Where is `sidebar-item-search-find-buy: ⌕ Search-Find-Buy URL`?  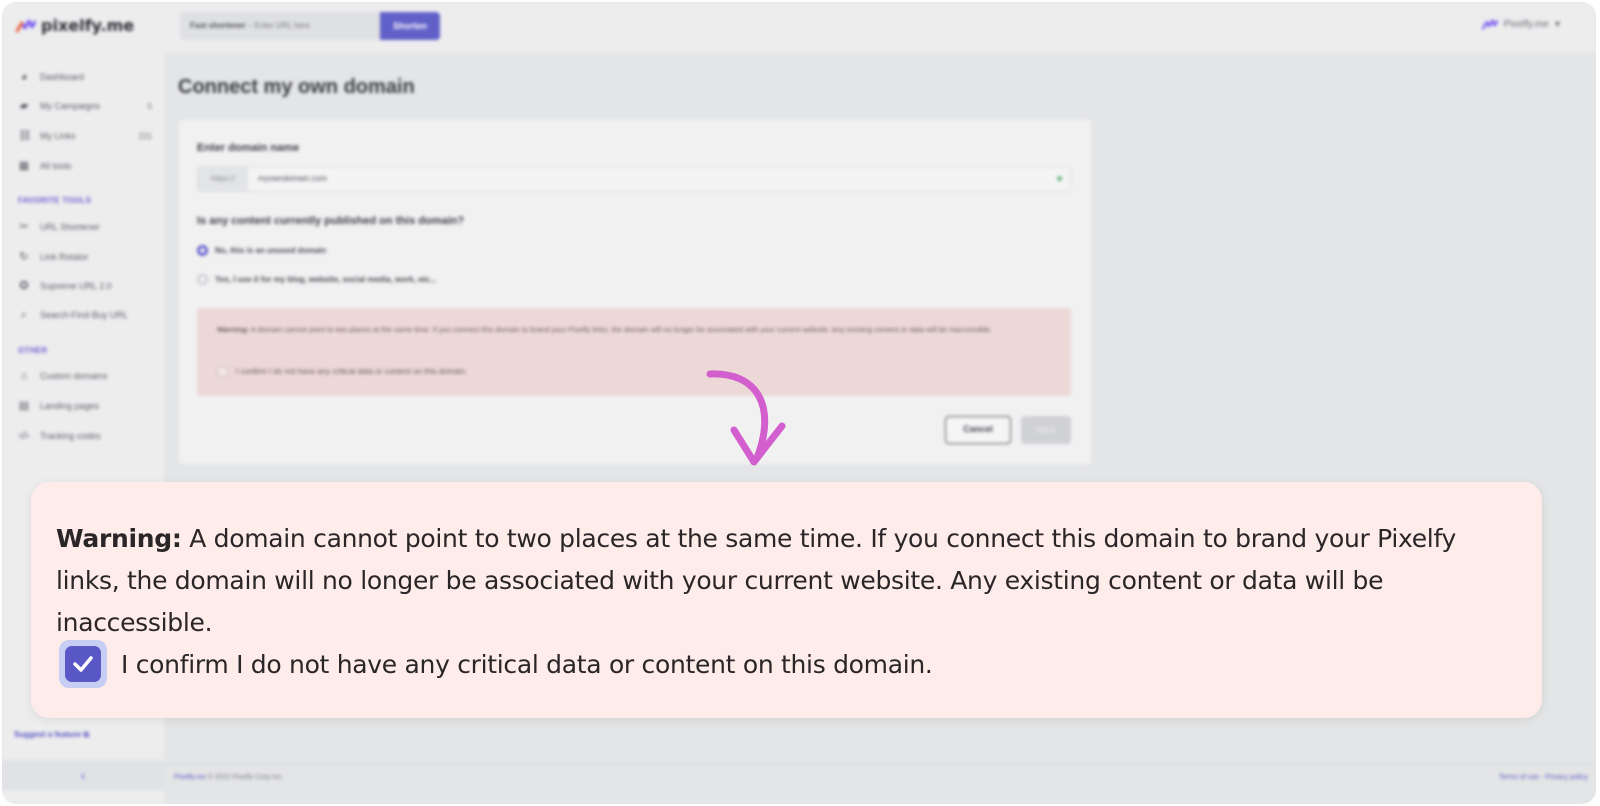
sidebar-item-search-find-buy: ⌕ Search-Find-Buy URL is located at coordinates (85, 315).